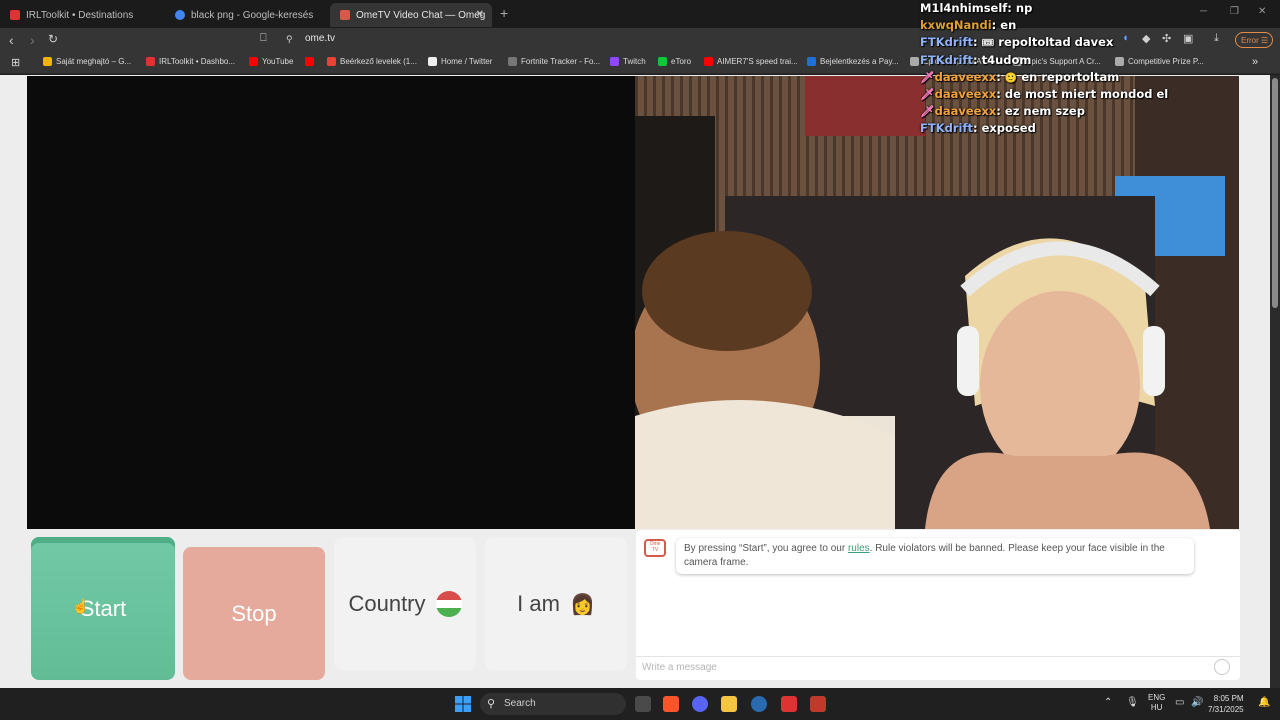 The width and height of the screenshot is (1280, 720). I want to click on tab-ometv: OmeTV Video Chat — Omeg ✕, so click(411, 15).